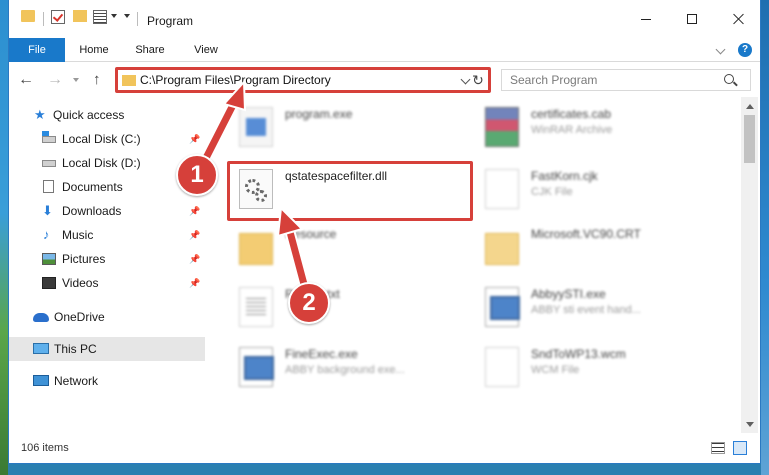 The height and width of the screenshot is (475, 769). Describe the element at coordinates (309, 303) in the screenshot. I see `step-2-badge: 2` at that location.